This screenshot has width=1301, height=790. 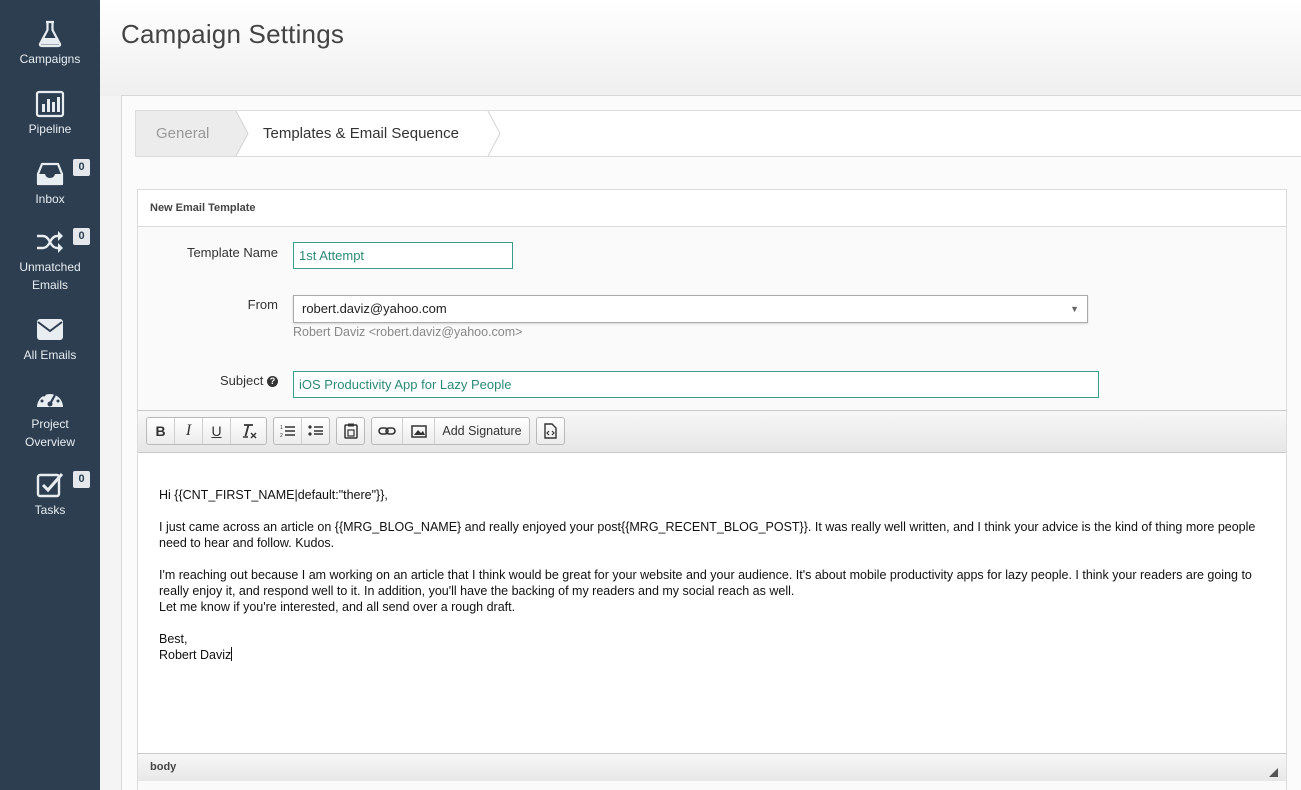 I want to click on template-name-input: 1st Attempt, so click(x=403, y=255).